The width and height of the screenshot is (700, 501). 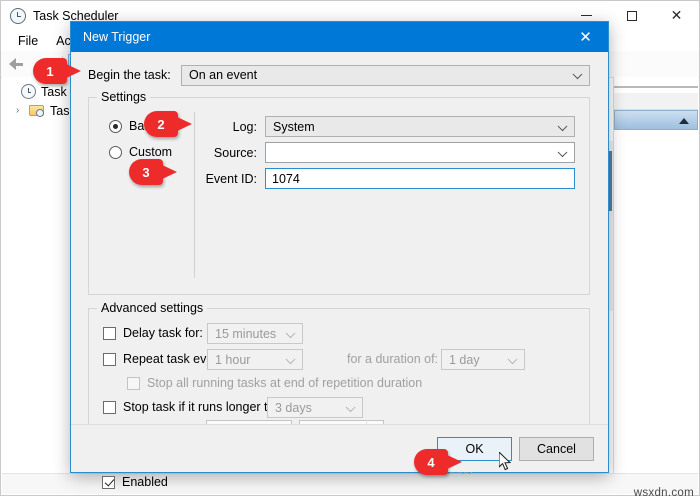 I want to click on actions-panel, so click(x=655, y=285).